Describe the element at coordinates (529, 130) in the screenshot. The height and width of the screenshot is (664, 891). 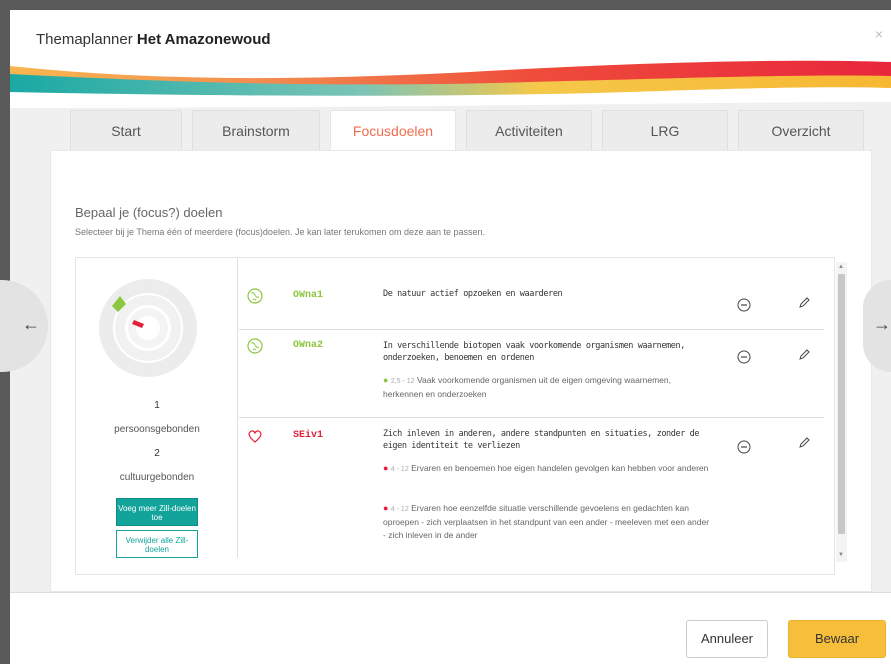
I see `tab-activiteiten: Activiteiten` at that location.